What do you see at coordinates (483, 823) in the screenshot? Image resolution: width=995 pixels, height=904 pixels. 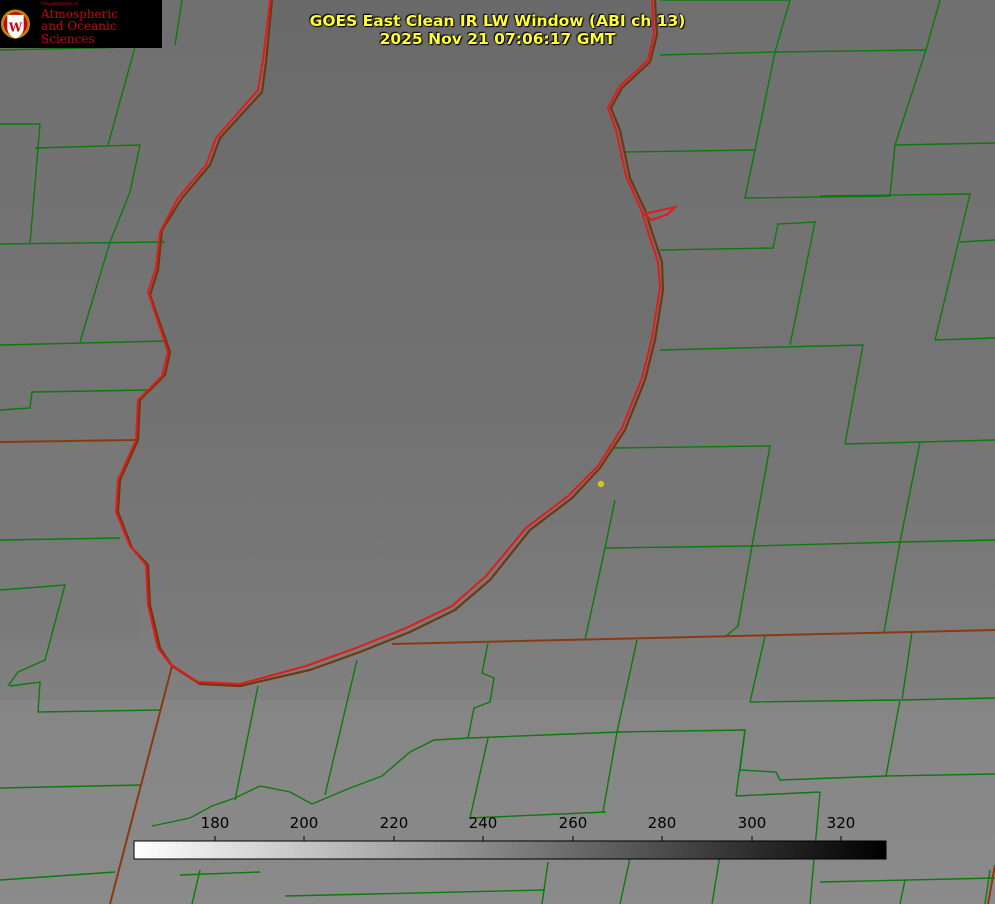 I see `tick-label: 240` at bounding box center [483, 823].